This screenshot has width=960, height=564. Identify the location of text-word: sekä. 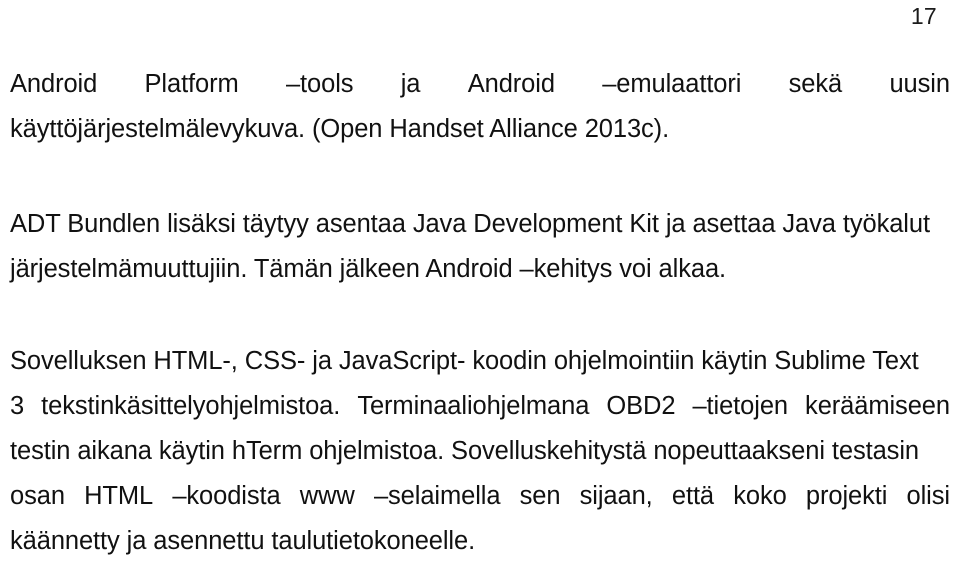
(815, 84).